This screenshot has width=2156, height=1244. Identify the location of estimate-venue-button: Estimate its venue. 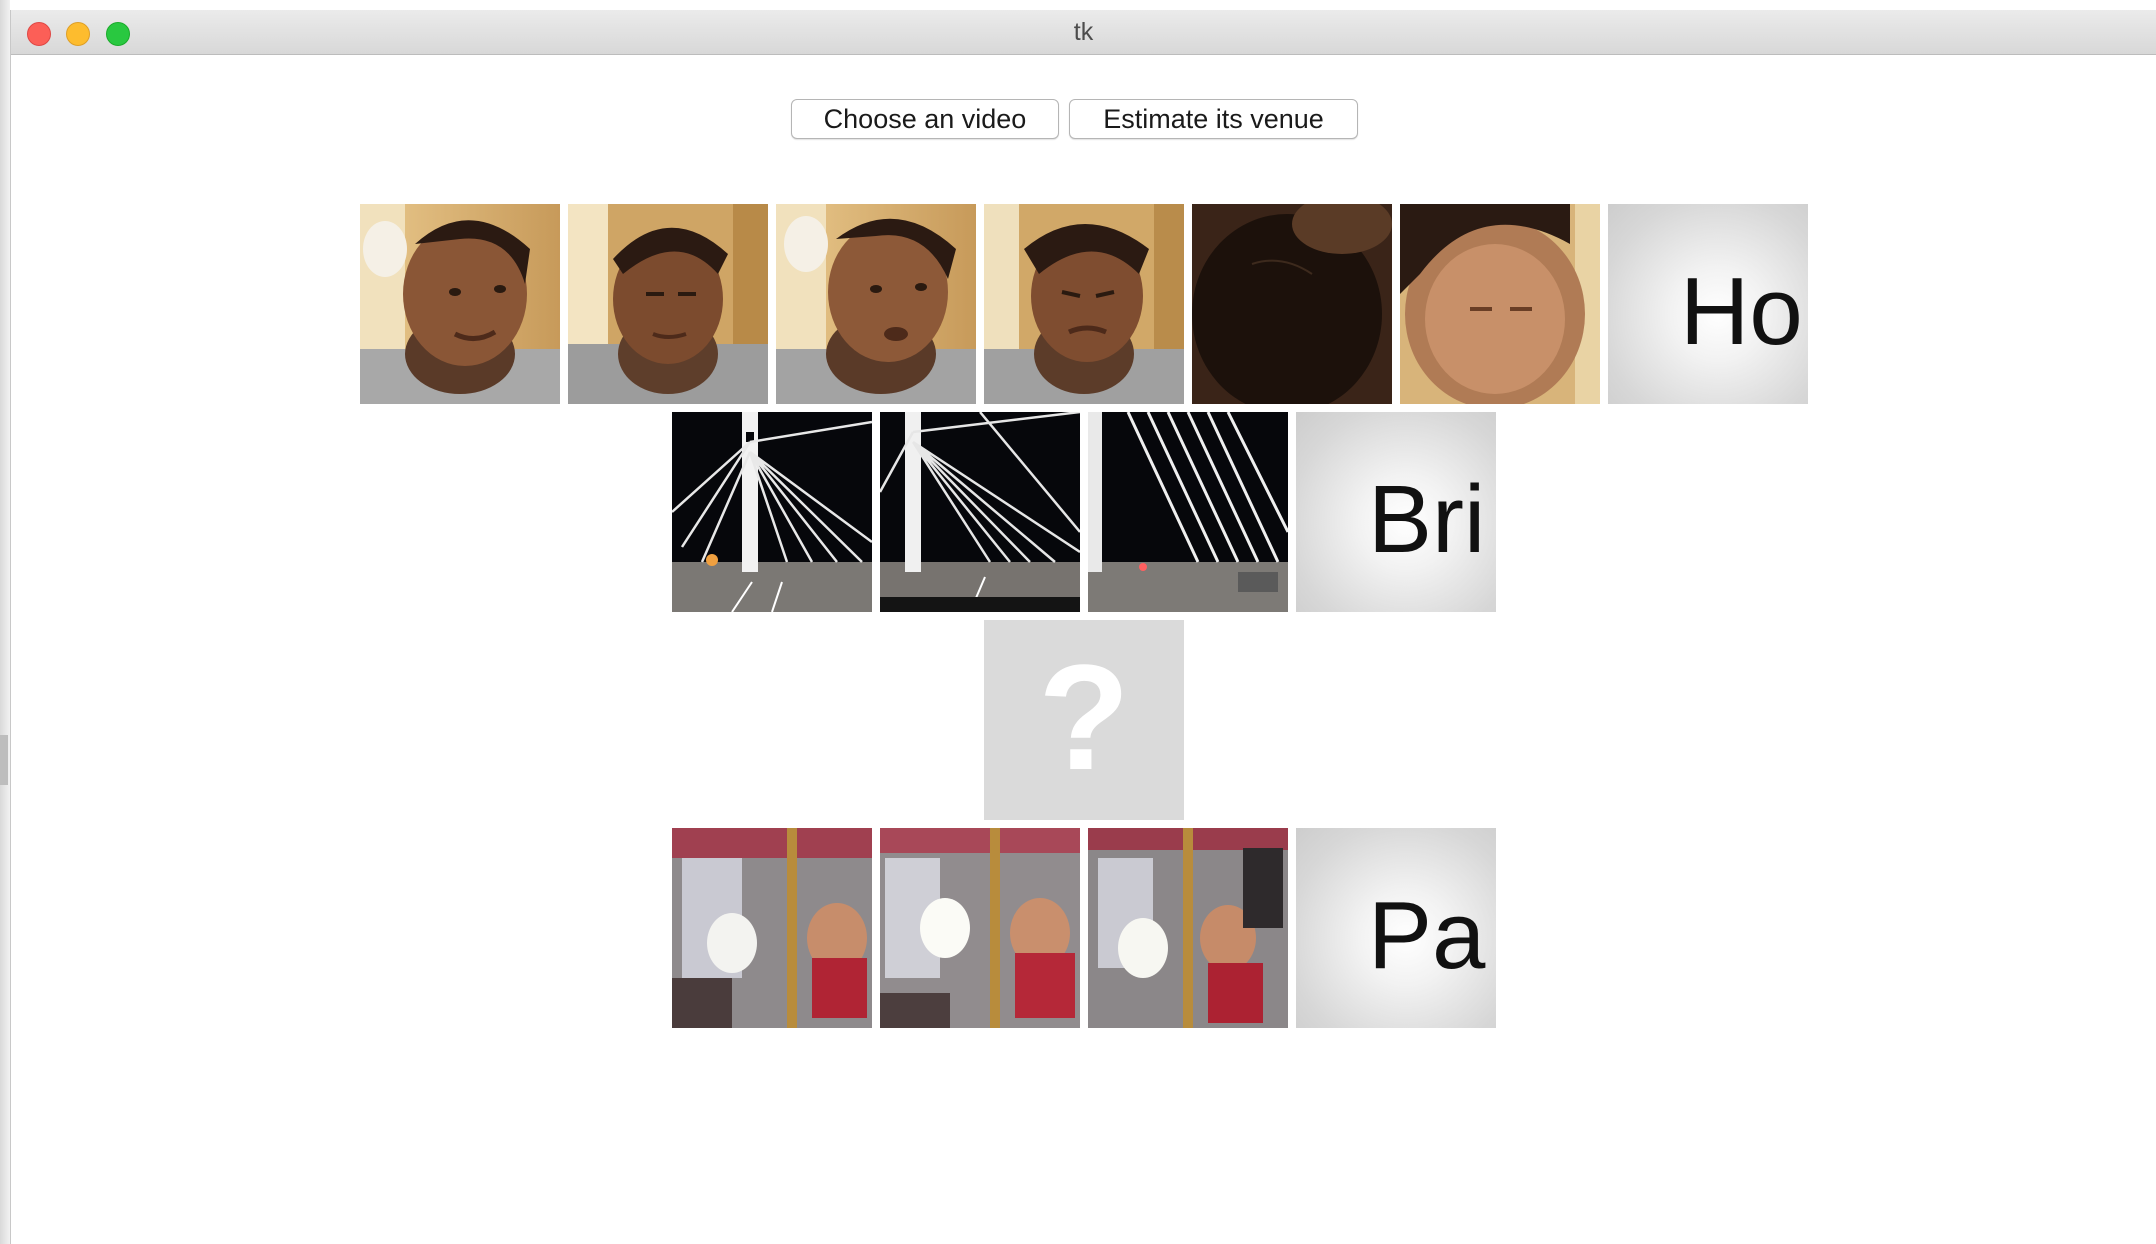
(1213, 119).